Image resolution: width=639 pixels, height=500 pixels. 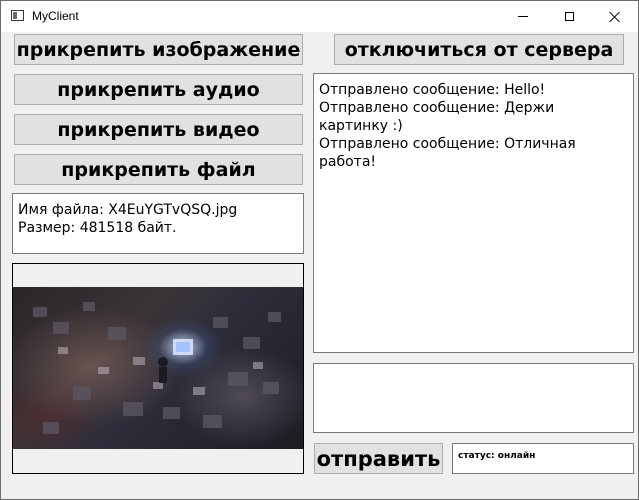 I want to click on file-name-text: Имя файла: X4EuYGTvQSQ.jpg, so click(x=128, y=210).